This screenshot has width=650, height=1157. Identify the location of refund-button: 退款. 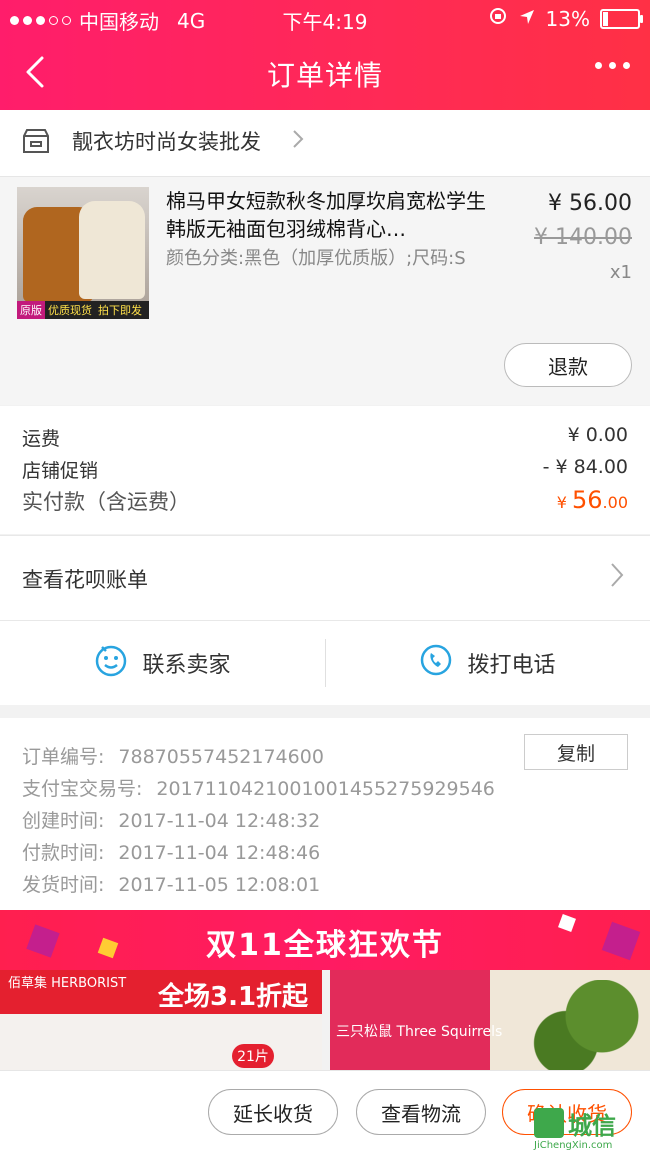
(568, 365).